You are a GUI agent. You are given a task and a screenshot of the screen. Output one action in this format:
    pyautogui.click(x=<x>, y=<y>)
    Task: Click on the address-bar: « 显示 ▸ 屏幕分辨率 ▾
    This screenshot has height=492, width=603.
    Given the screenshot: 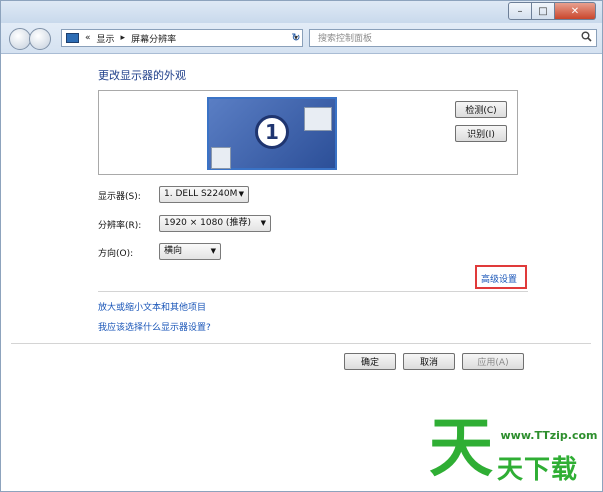 What is the action you would take?
    pyautogui.click(x=182, y=38)
    